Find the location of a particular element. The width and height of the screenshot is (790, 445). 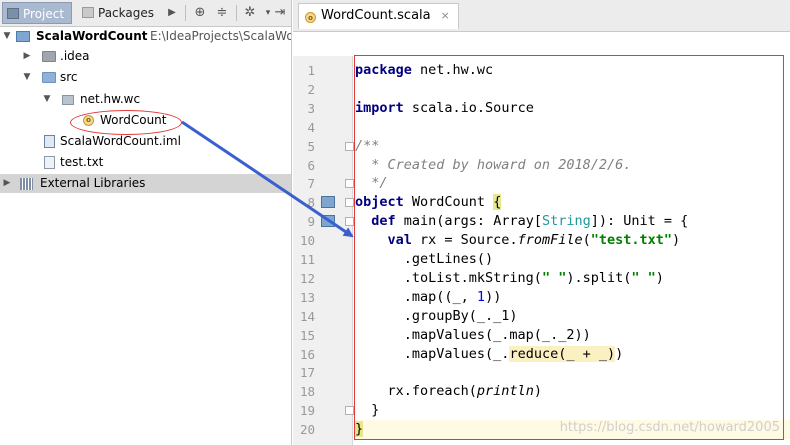

object-gutter-icon is located at coordinates (328, 202).